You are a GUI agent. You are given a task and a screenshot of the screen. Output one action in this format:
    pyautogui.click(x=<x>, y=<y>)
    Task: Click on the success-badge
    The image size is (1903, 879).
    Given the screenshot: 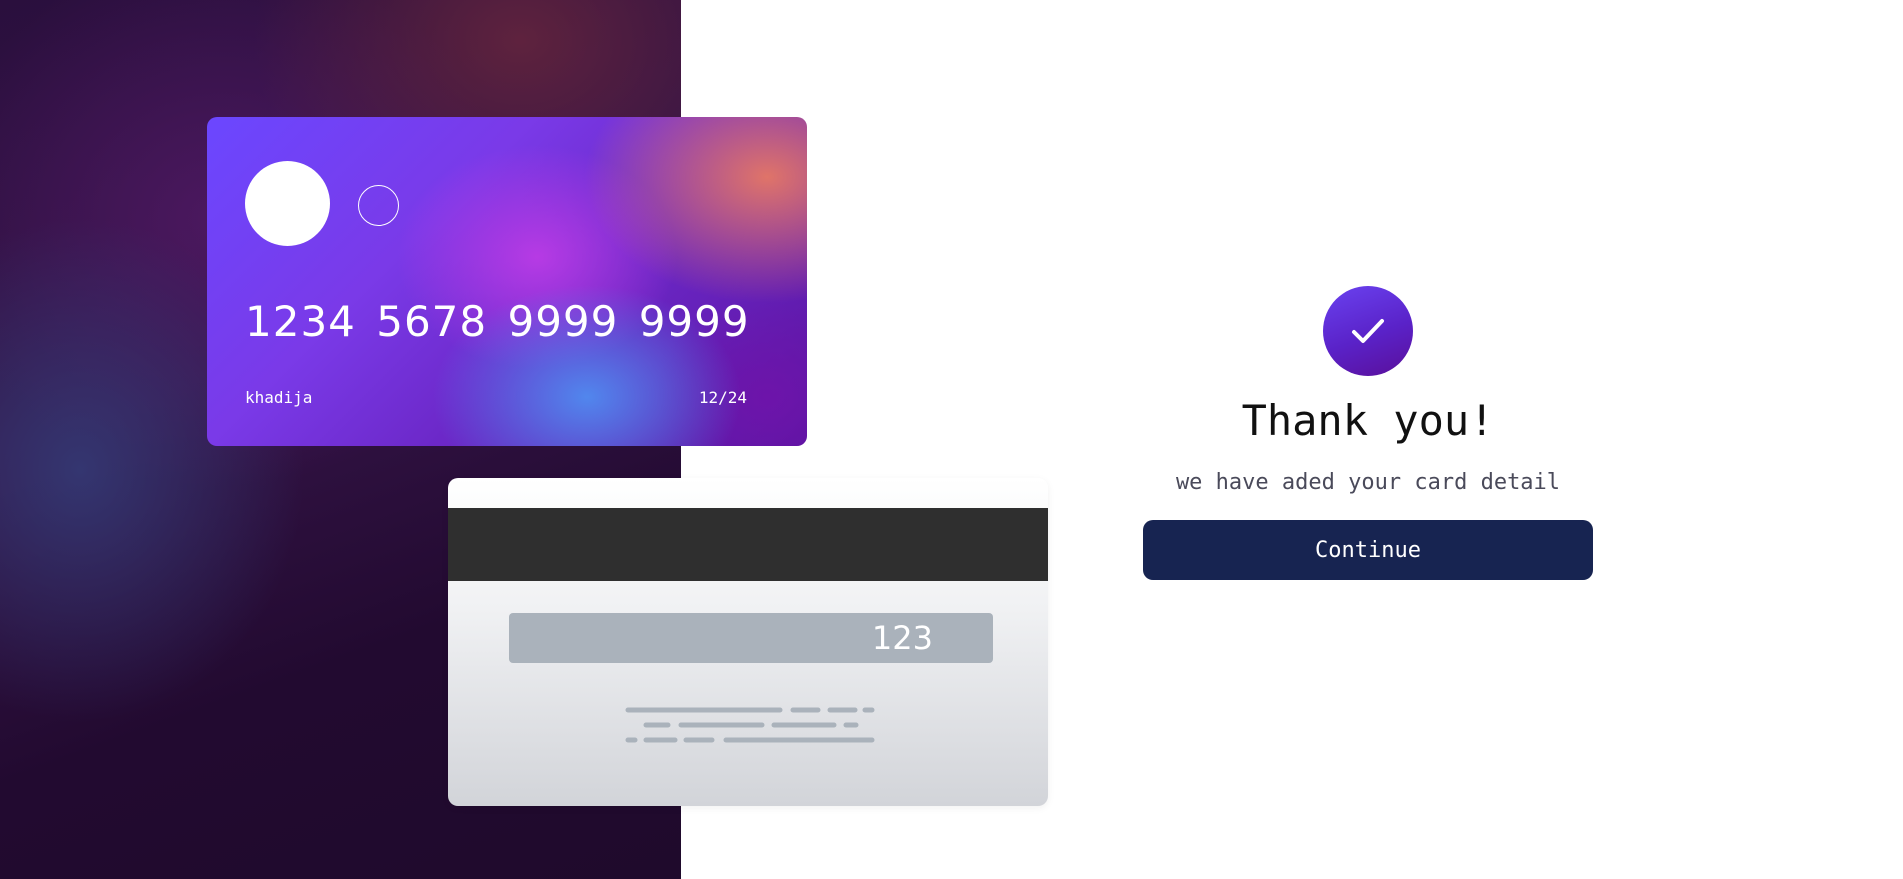 What is the action you would take?
    pyautogui.click(x=1368, y=331)
    